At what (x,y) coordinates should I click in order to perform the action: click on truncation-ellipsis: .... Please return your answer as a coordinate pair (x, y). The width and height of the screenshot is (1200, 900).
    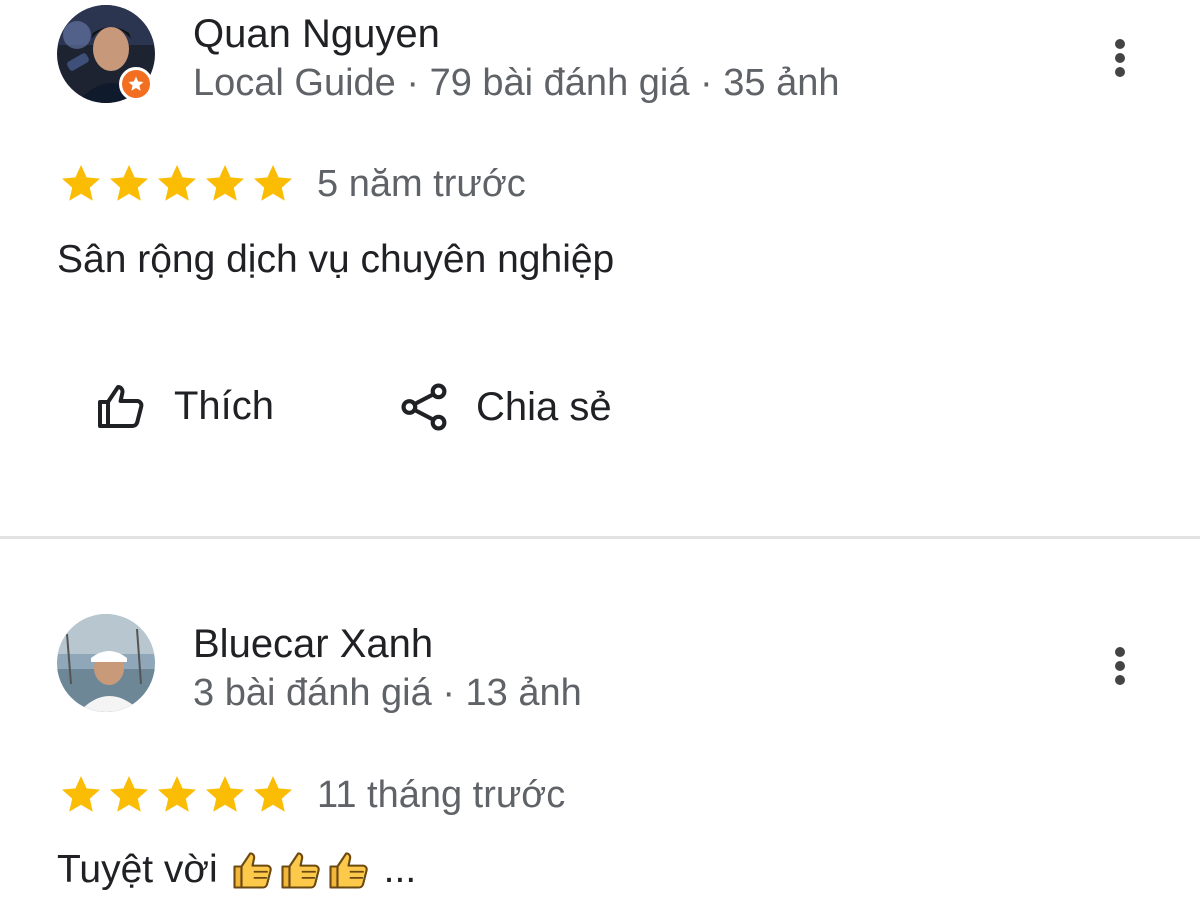
    Looking at the image, I should click on (400, 870).